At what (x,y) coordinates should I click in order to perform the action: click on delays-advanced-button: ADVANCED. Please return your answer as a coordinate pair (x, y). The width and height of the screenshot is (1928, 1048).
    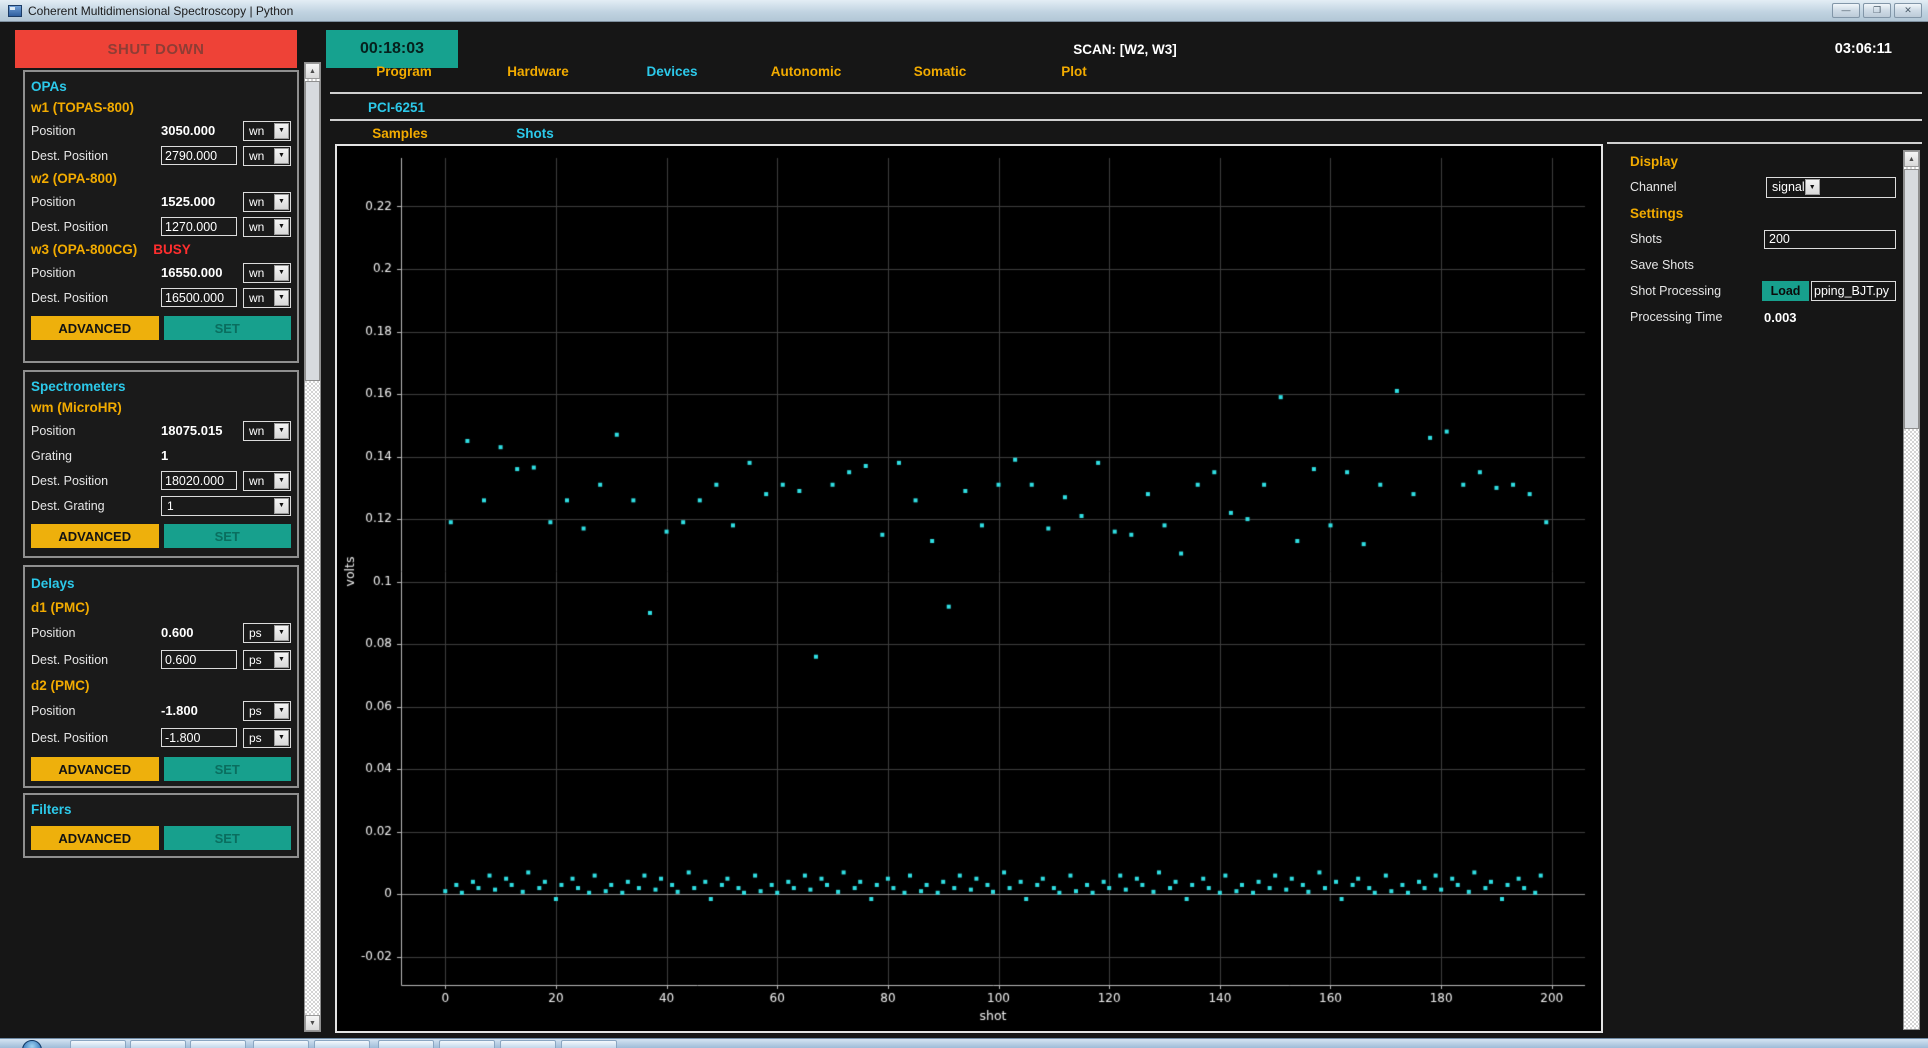
    Looking at the image, I should click on (95, 769).